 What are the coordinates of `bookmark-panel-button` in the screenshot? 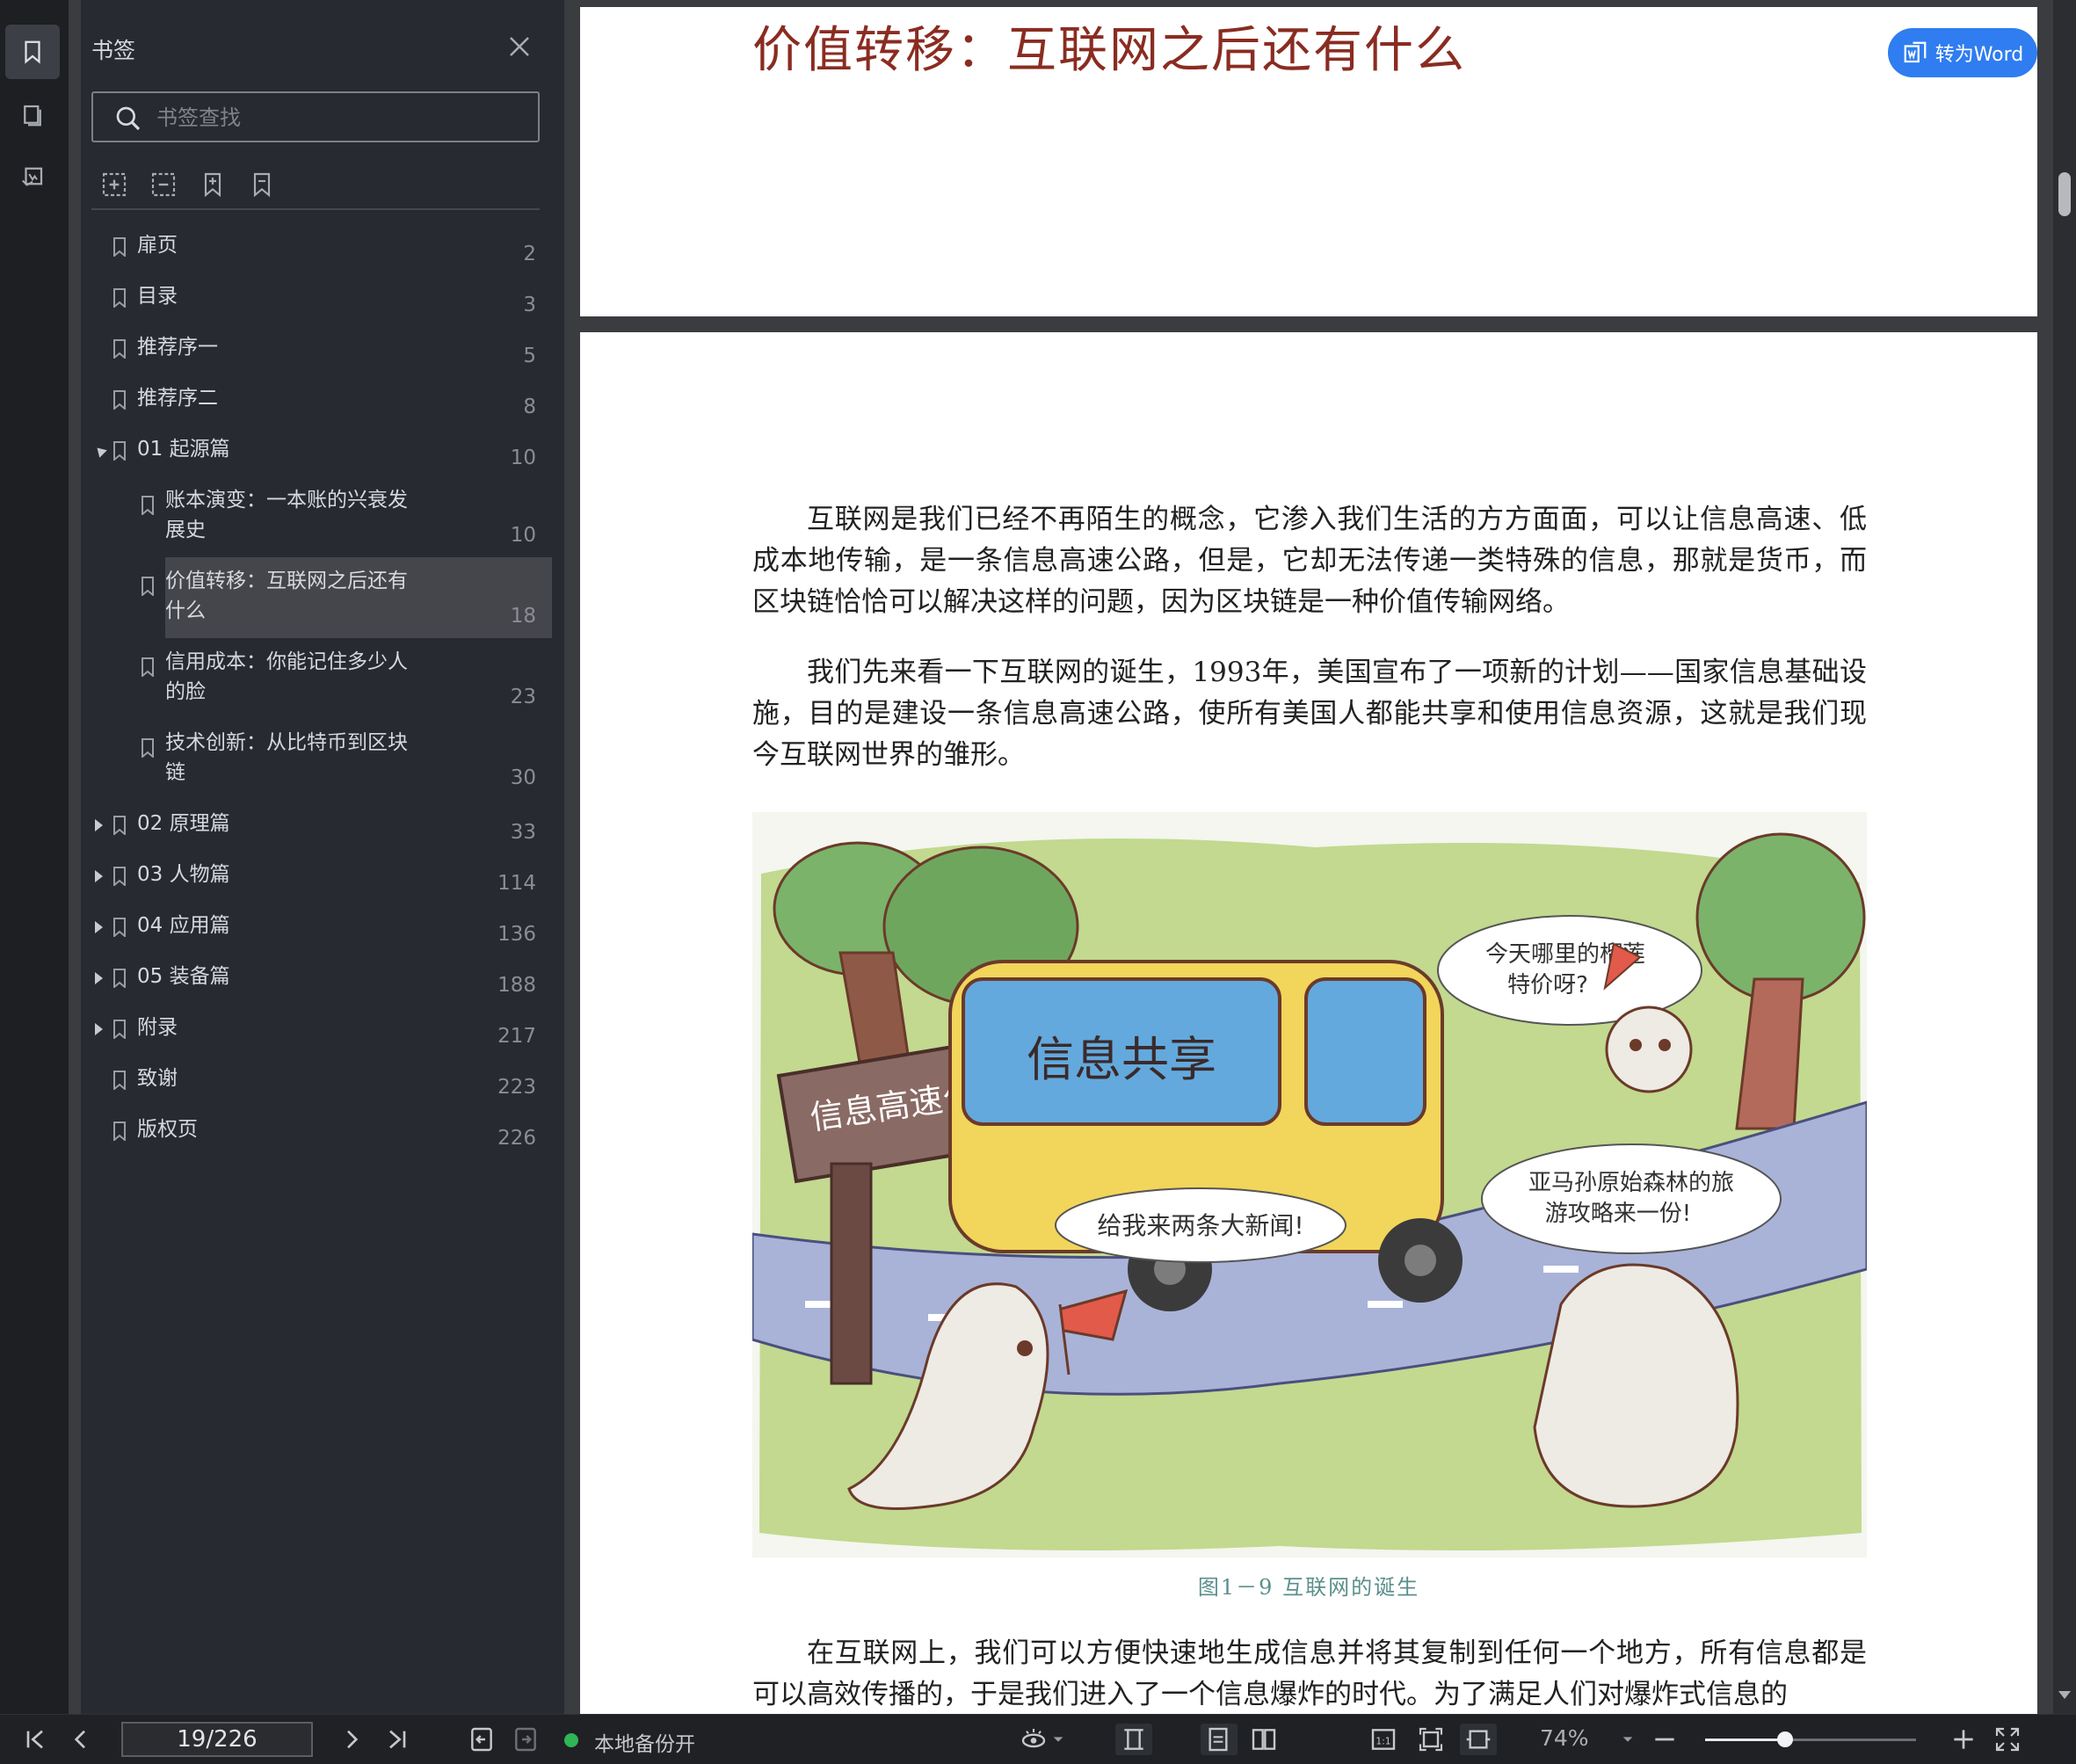 It's located at (32, 52).